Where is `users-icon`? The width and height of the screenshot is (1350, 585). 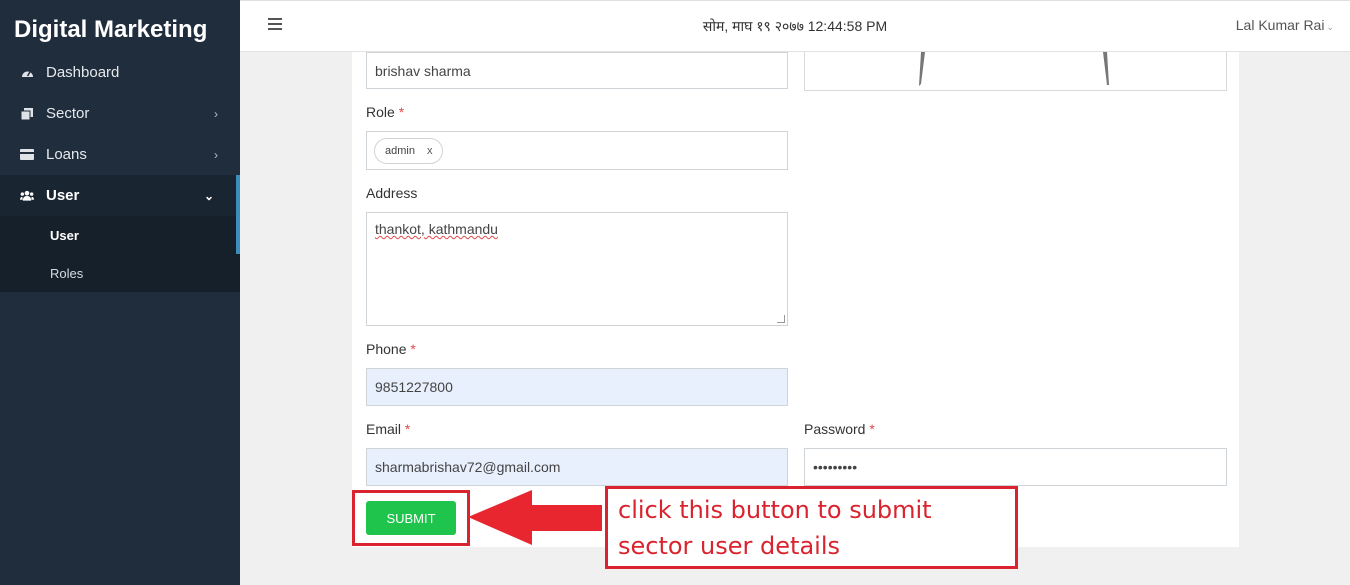
users-icon is located at coordinates (27, 196).